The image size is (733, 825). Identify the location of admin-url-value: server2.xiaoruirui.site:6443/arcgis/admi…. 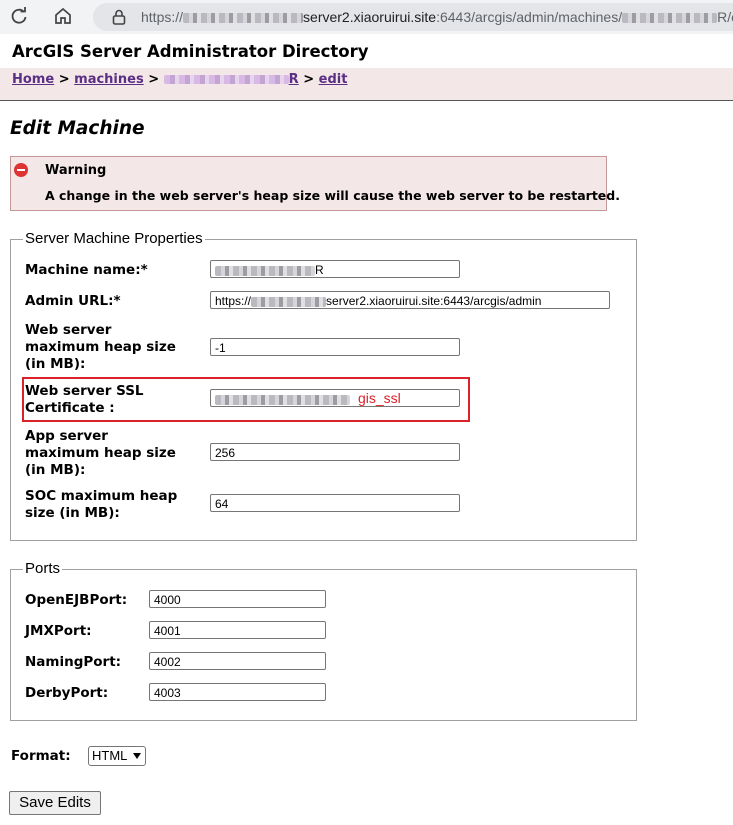
(434, 301).